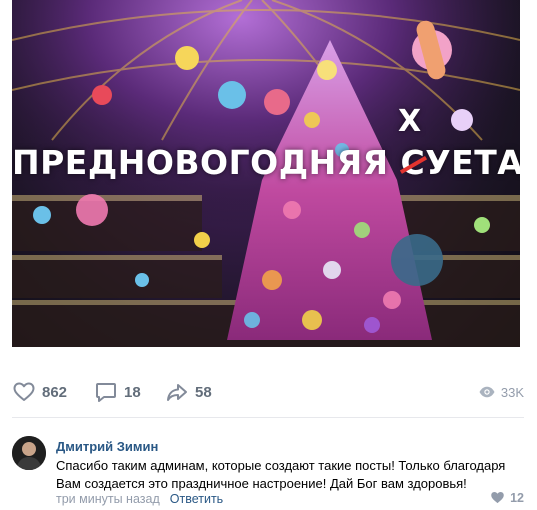  I want to click on divider, so click(268, 417).